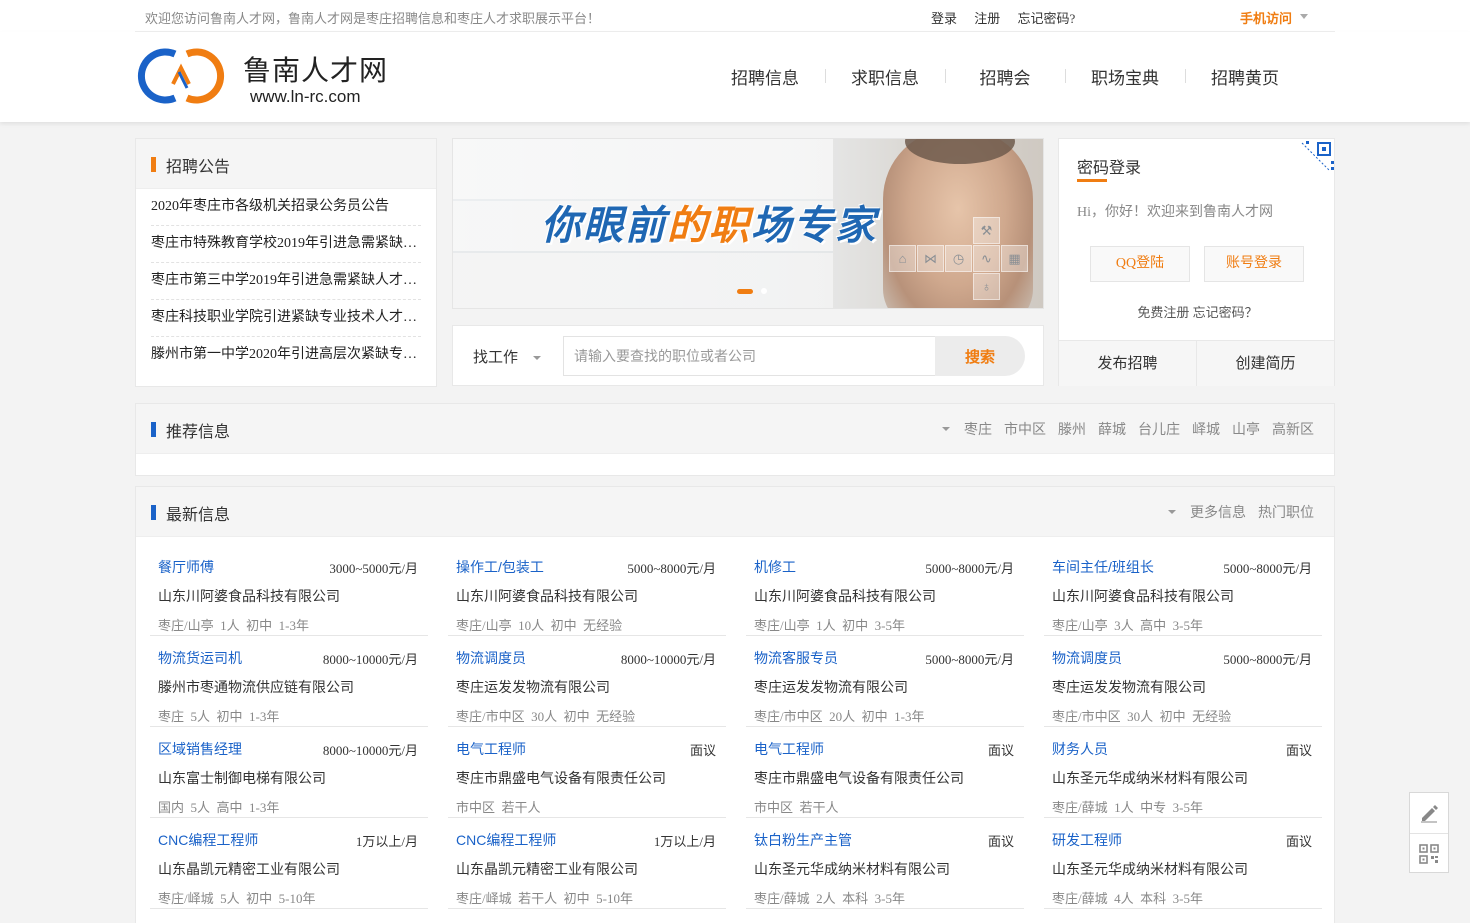  I want to click on filter-zaozhuang: 枣庄, so click(978, 429).